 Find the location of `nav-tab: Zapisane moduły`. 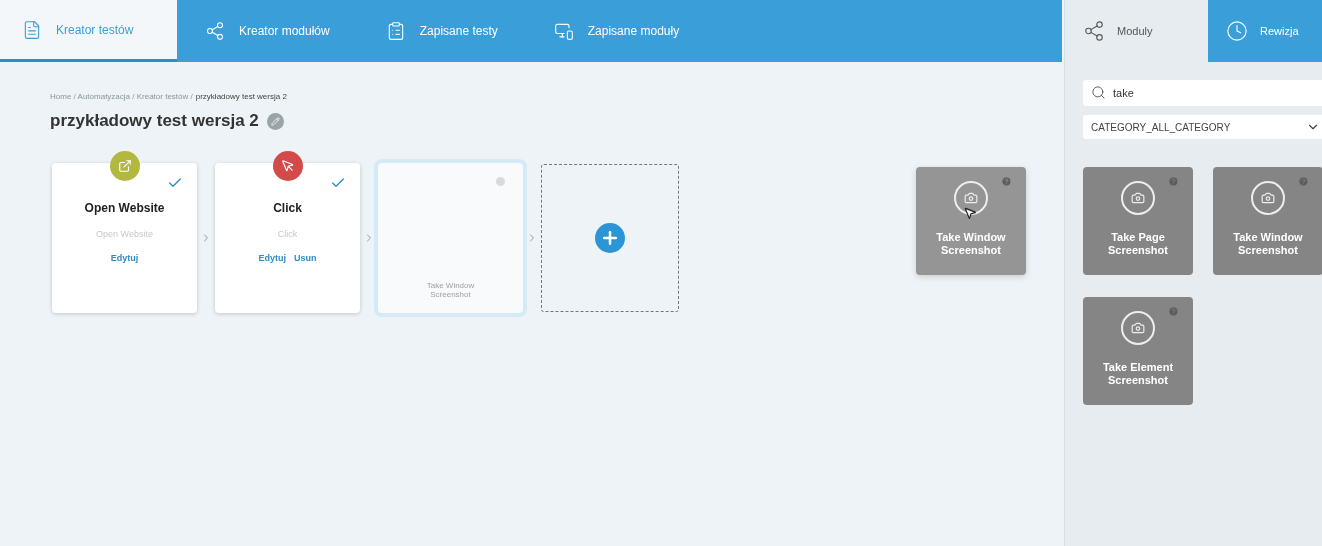

nav-tab: Zapisane moduły is located at coordinates (616, 31).